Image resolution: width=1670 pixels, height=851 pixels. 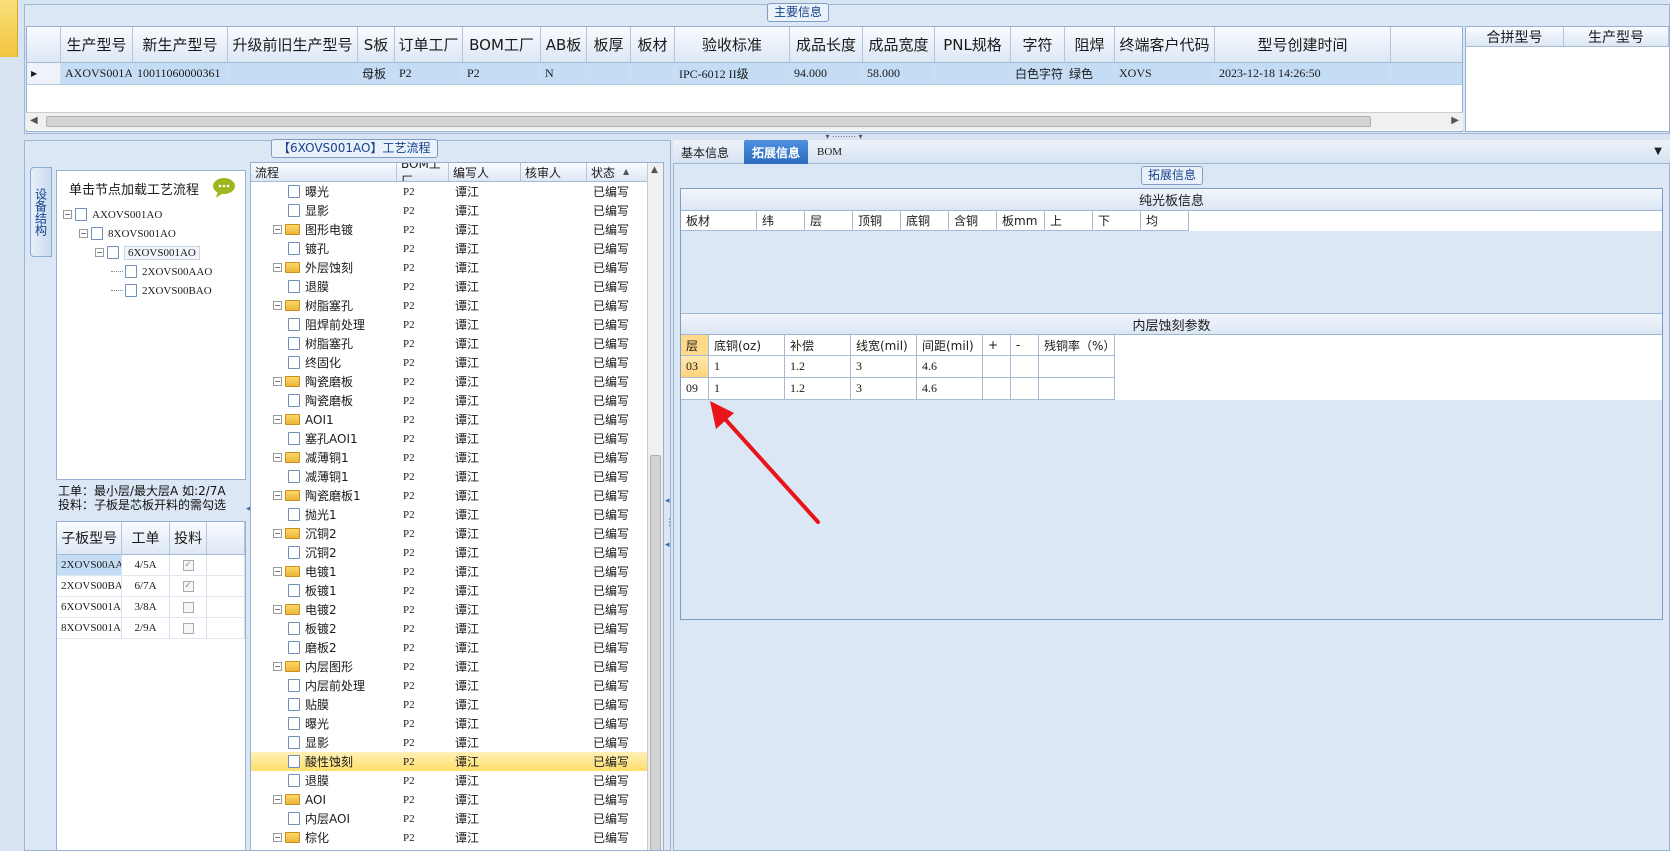 What do you see at coordinates (376, 44) in the screenshot?
I see `main-col-header: S板` at bounding box center [376, 44].